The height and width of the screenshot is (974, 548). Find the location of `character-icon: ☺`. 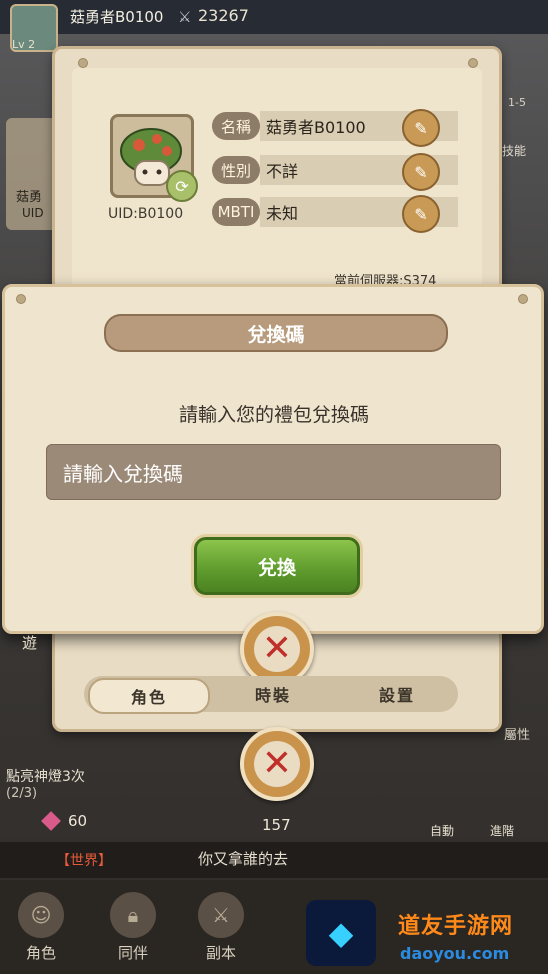

character-icon: ☺ is located at coordinates (41, 915).